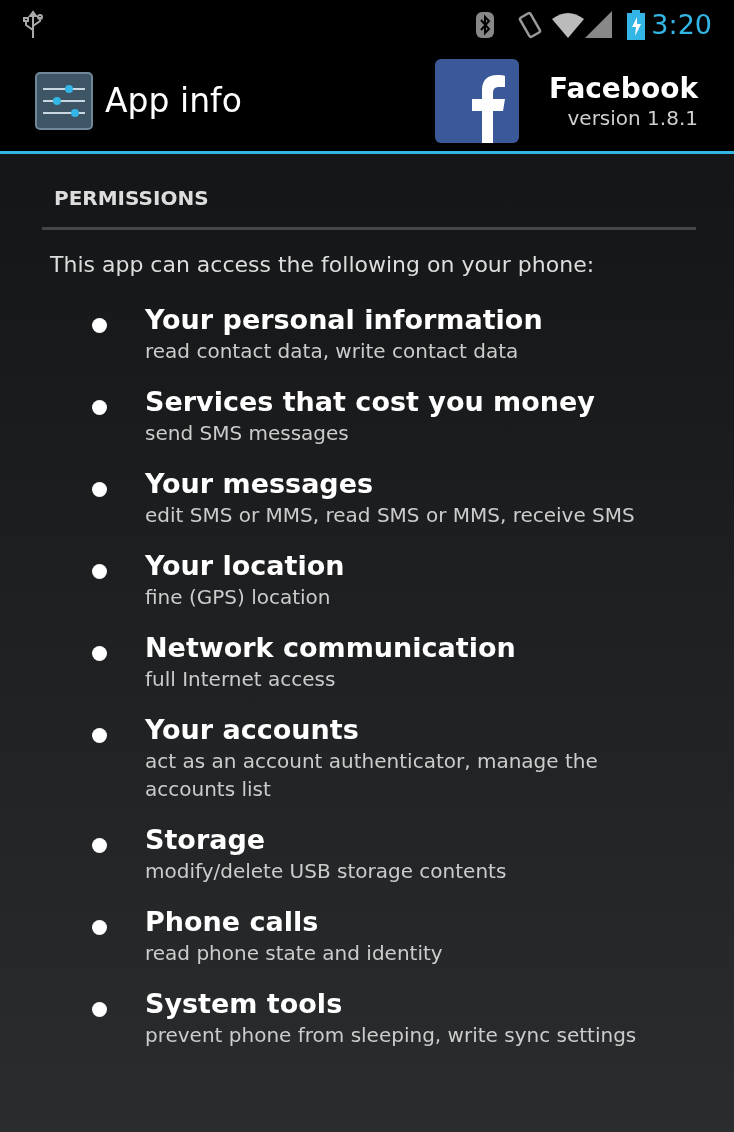 The height and width of the screenshot is (1132, 734). Describe the element at coordinates (206, 840) in the screenshot. I see `permission-title: Storage` at that location.